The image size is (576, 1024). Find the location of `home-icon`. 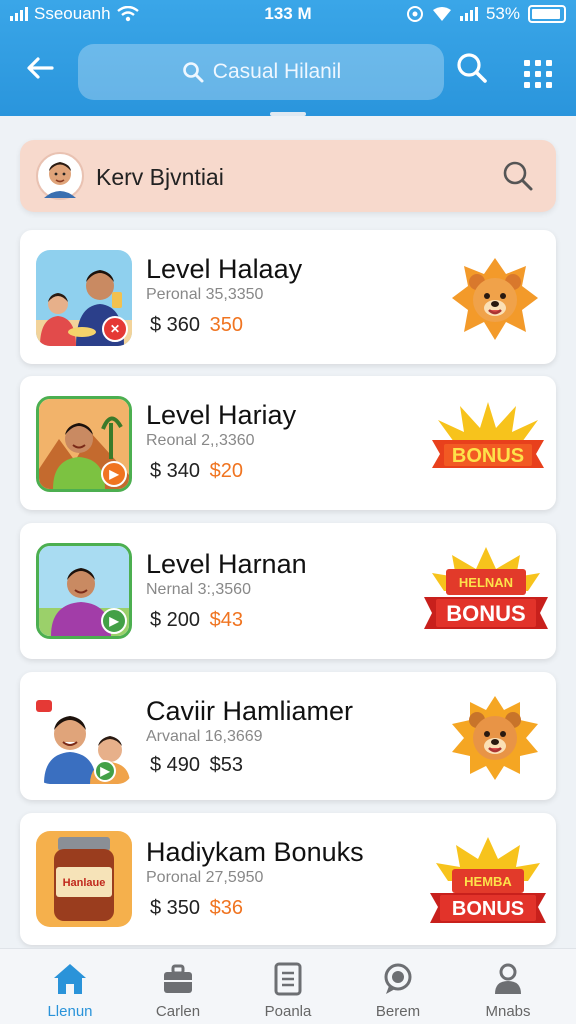

home-icon is located at coordinates (70, 979).